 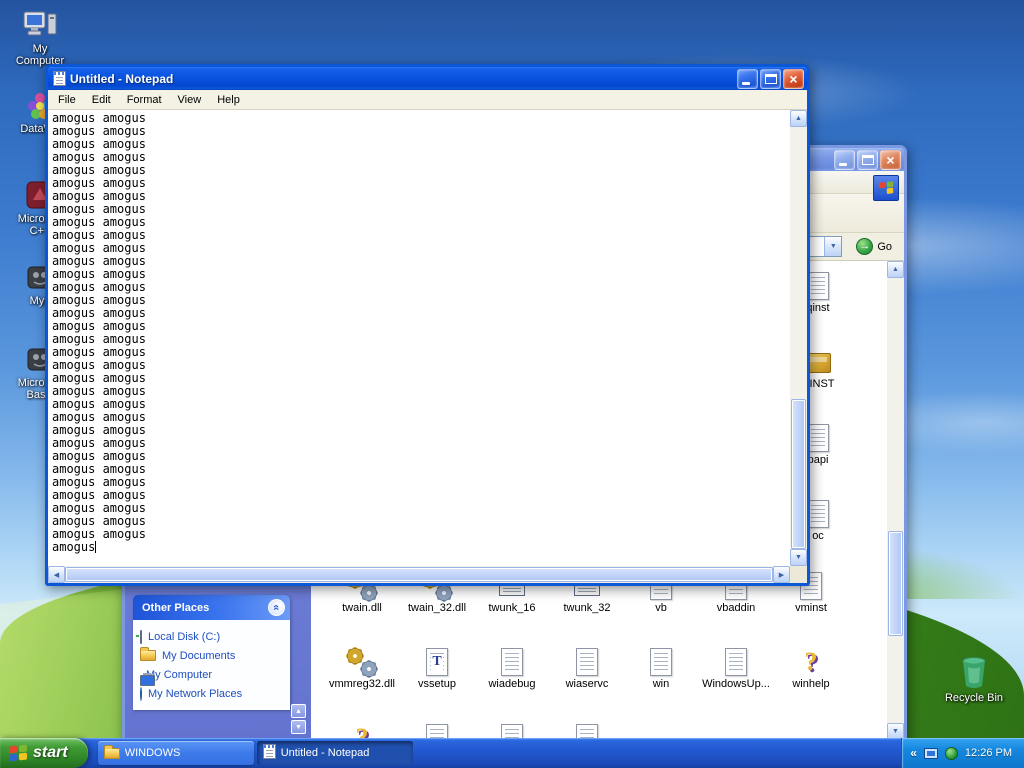 I want to click on file-item-partial: ?, so click(x=362, y=730).